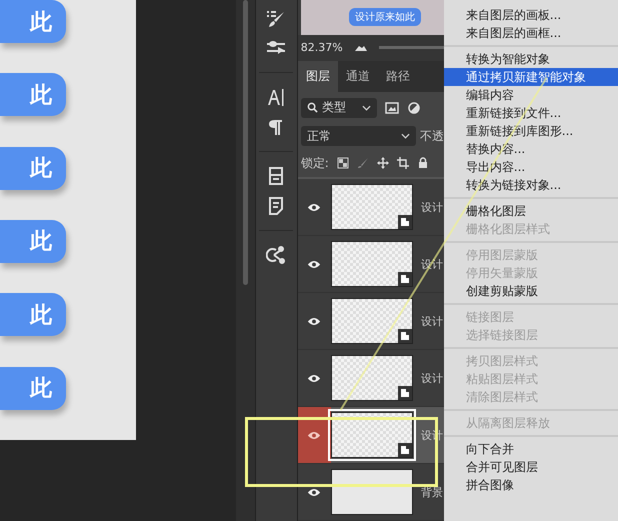 The height and width of the screenshot is (521, 618). I want to click on brush-list-icon, so click(276, 18).